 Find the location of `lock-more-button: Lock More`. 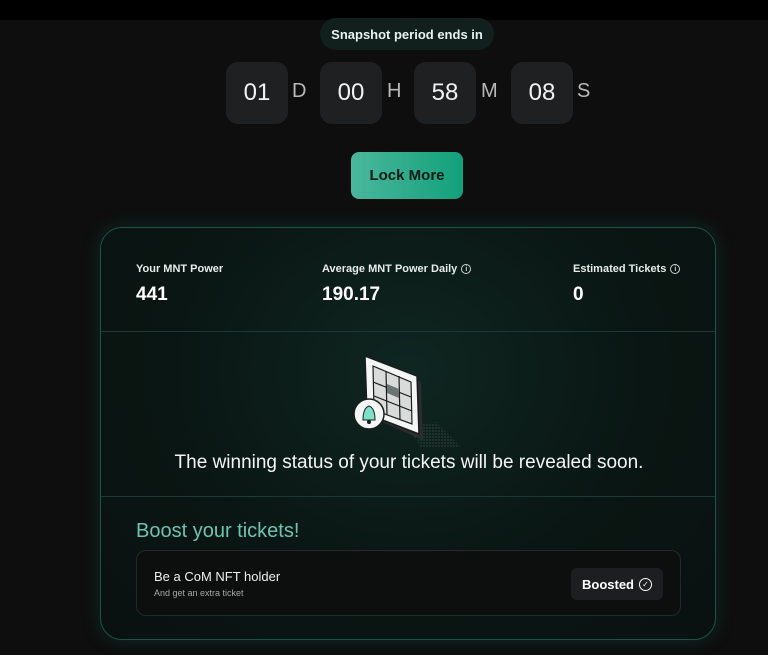

lock-more-button: Lock More is located at coordinates (407, 175).